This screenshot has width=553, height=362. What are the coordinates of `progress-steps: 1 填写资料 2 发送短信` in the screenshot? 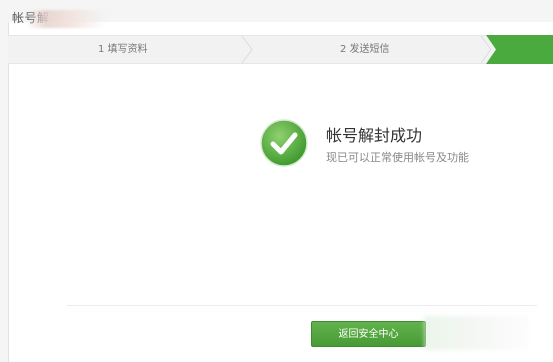 It's located at (280, 49).